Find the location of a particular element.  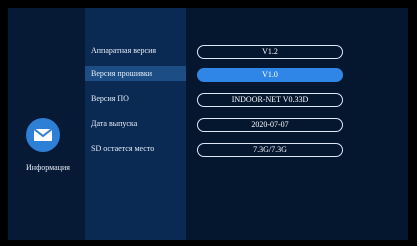

envelope-icon is located at coordinates (43, 134).